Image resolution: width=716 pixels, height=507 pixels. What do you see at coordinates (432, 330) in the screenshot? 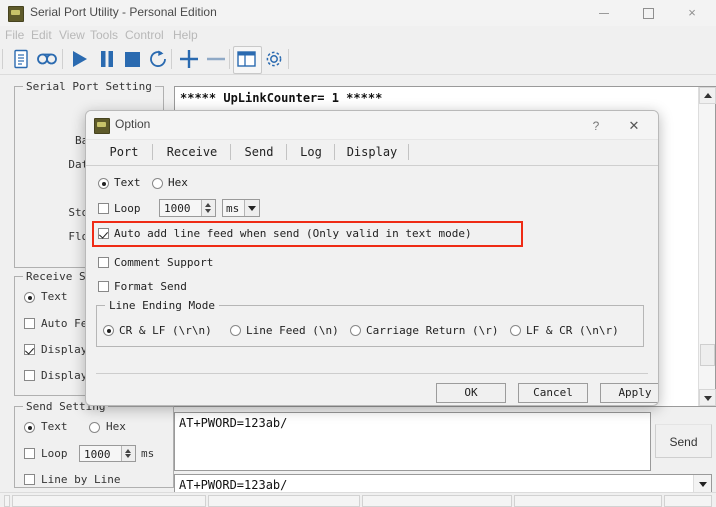
I see `line-ending-cr-label: Carriage Return (\r)` at bounding box center [432, 330].